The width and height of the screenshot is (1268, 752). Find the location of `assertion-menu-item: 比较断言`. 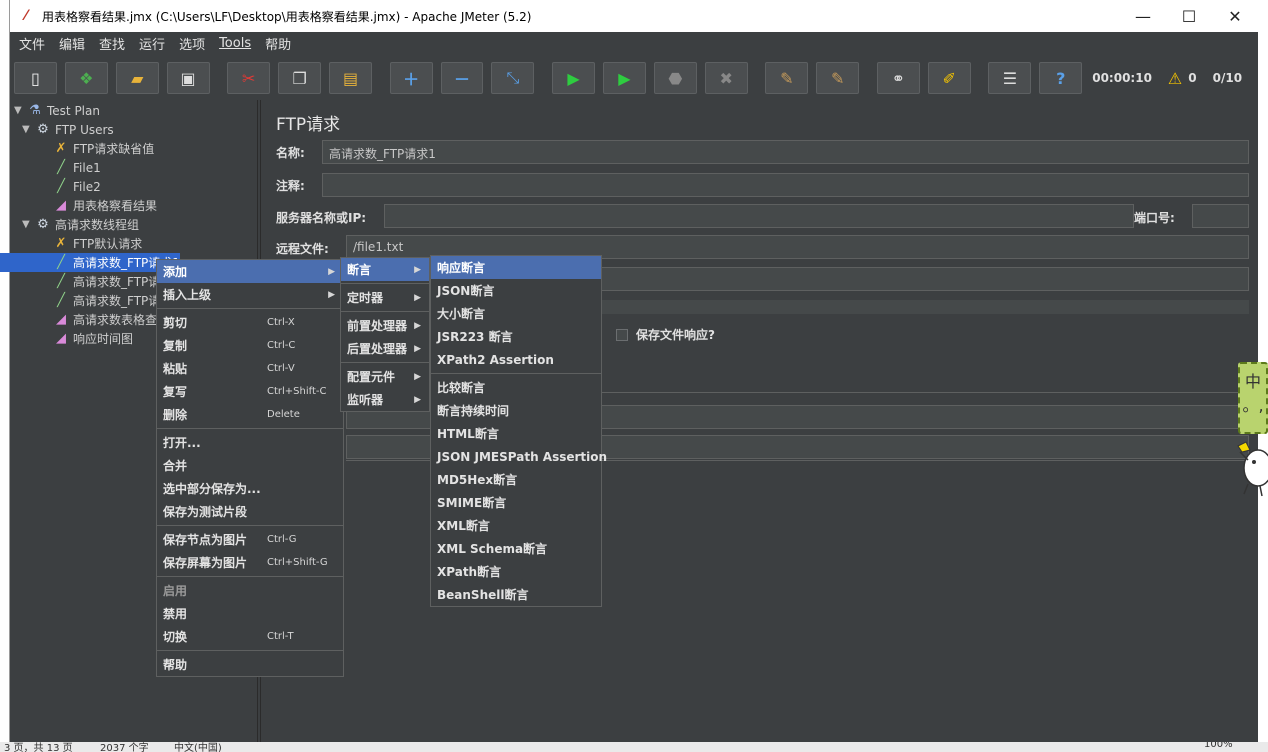

assertion-menu-item: 比较断言 is located at coordinates (516, 387).